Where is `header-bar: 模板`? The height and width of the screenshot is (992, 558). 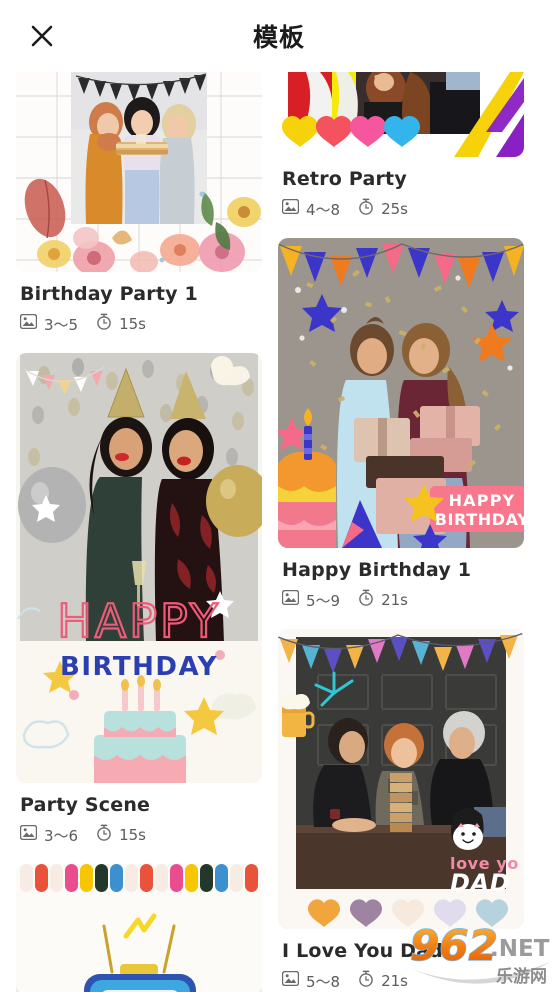 header-bar: 模板 is located at coordinates (279, 36).